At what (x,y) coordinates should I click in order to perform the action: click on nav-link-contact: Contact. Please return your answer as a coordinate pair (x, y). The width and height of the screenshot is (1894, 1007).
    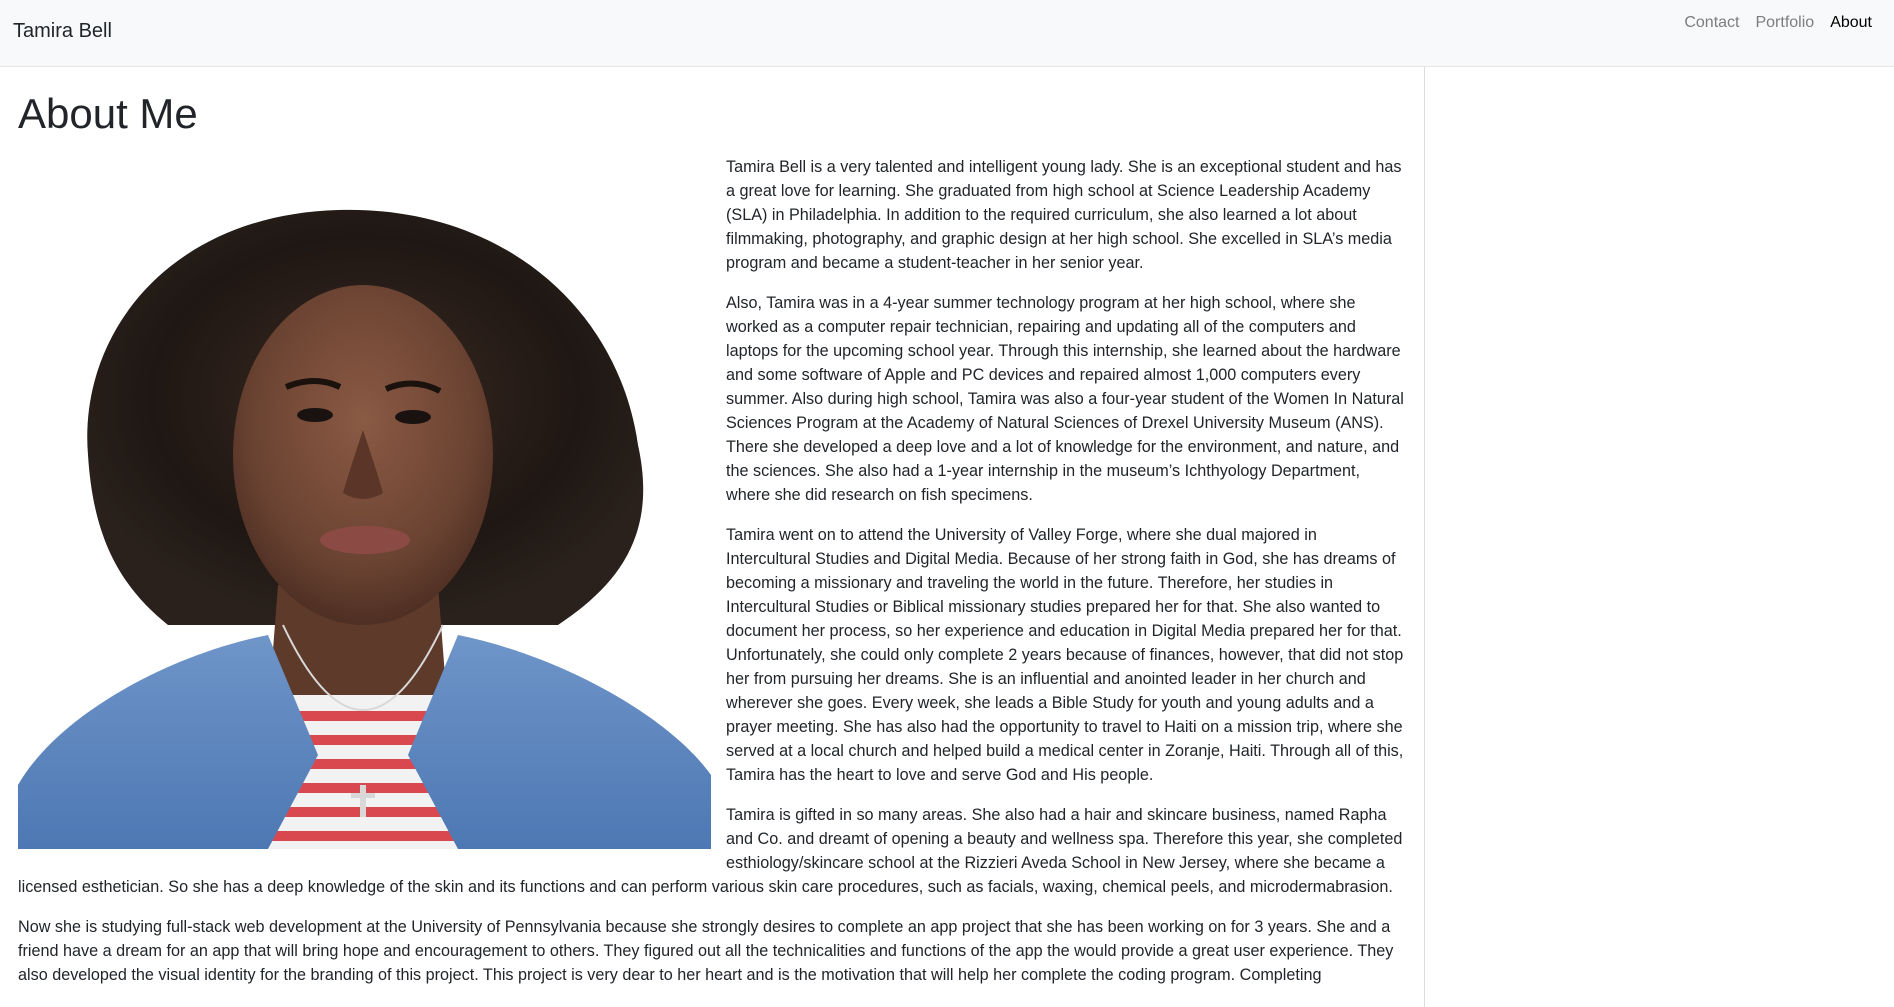
    Looking at the image, I should click on (1711, 23).